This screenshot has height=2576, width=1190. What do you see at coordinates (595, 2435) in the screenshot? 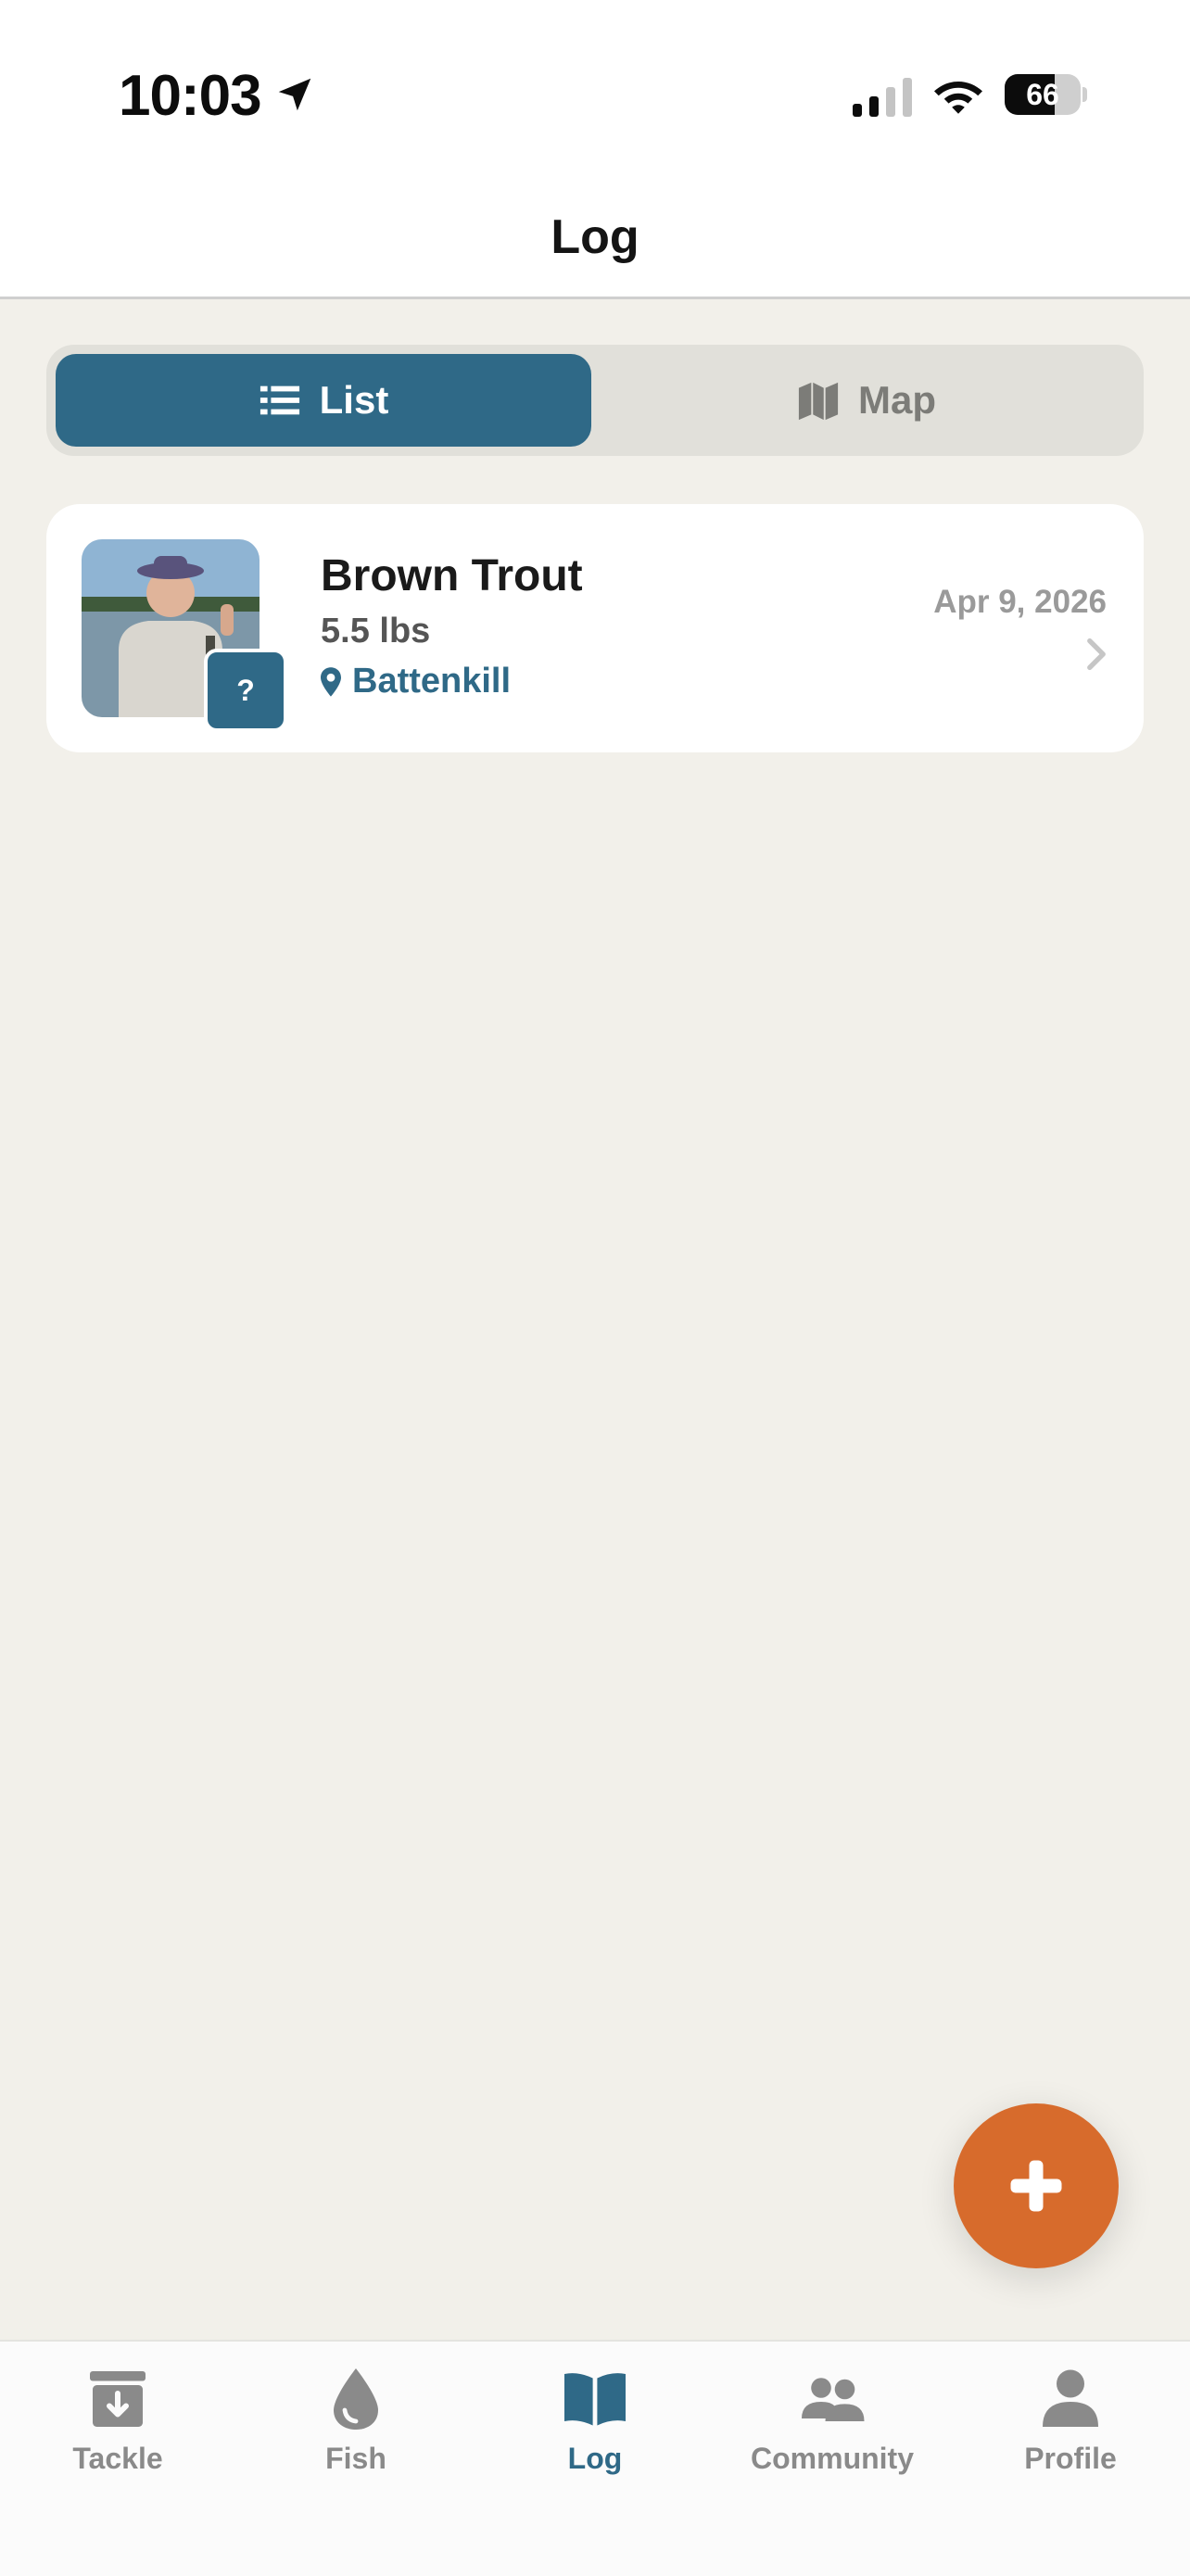
I see `tab-log: Log` at bounding box center [595, 2435].